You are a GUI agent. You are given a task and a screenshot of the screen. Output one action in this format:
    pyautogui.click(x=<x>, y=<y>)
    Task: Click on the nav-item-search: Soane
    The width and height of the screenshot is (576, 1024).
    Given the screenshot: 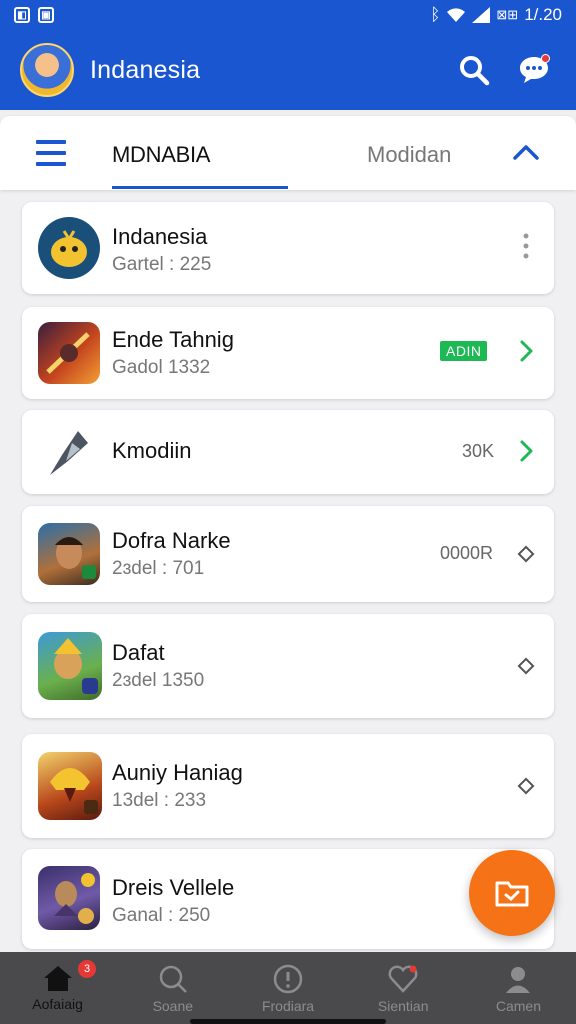 What is the action you would take?
    pyautogui.click(x=172, y=988)
    